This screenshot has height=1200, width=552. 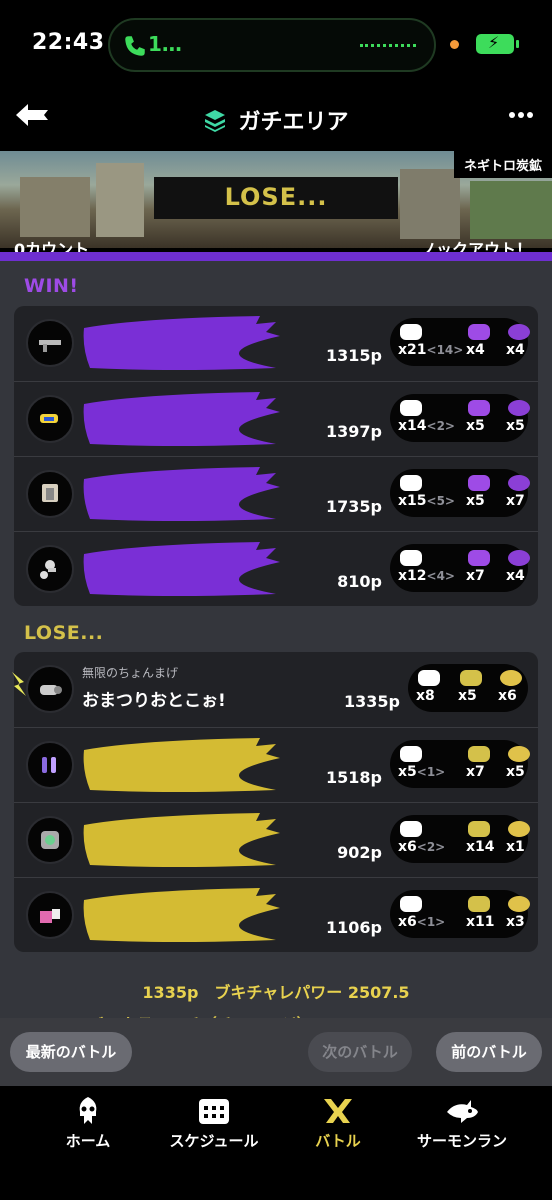 What do you see at coordinates (275, 689) in the screenshot?
I see `player-row: 無限のちょんまげ おまつりおとこぉ! 1335p x8 x5 x6` at bounding box center [275, 689].